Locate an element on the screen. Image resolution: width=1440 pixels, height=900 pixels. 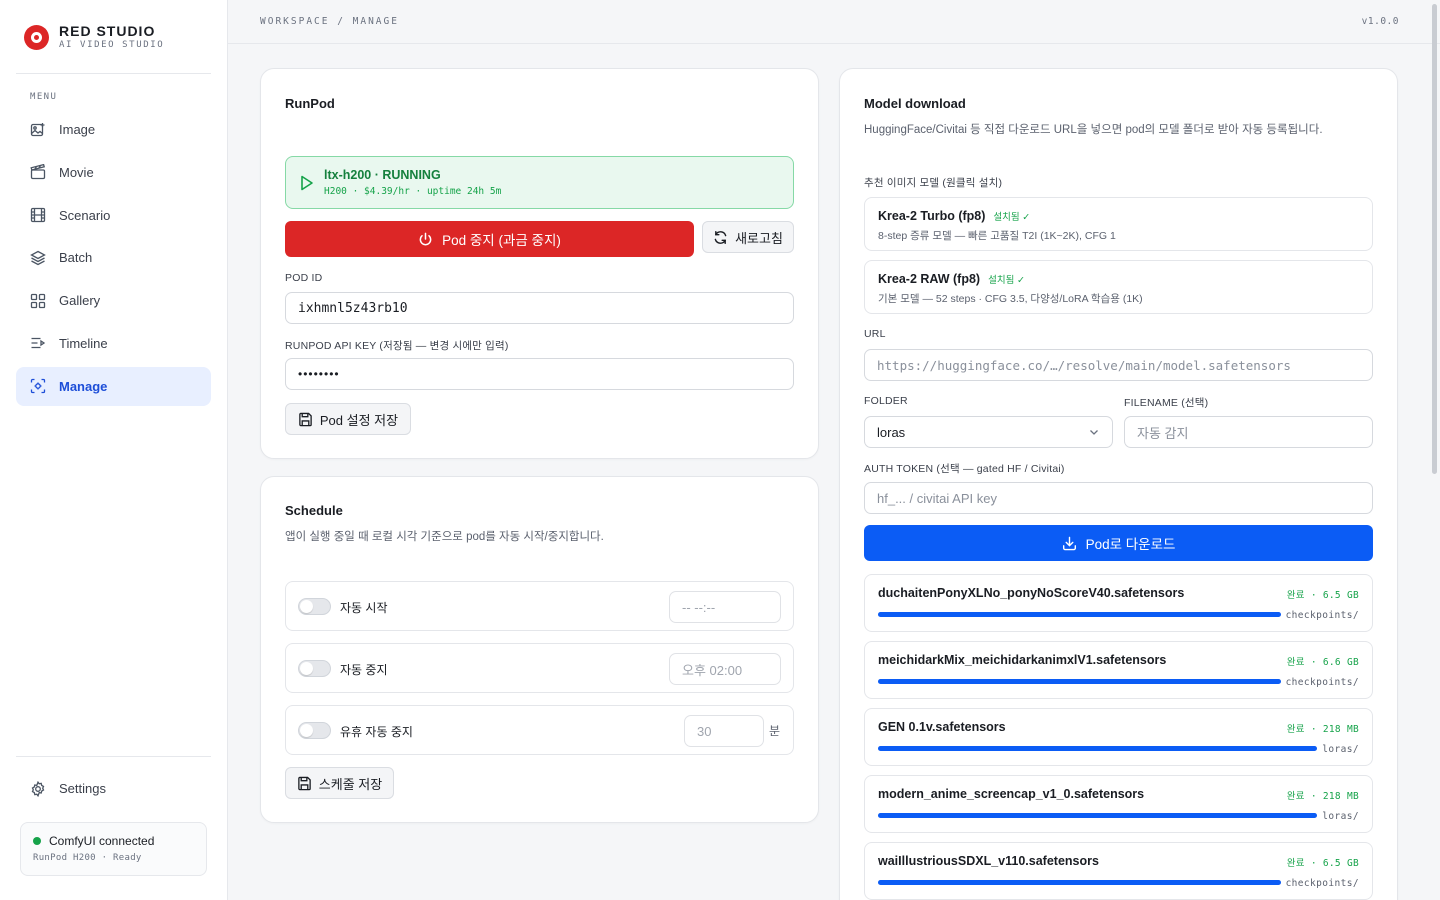
recommended-label: 추천 이미지 모델 (원클릭 설치) is located at coordinates (933, 183).